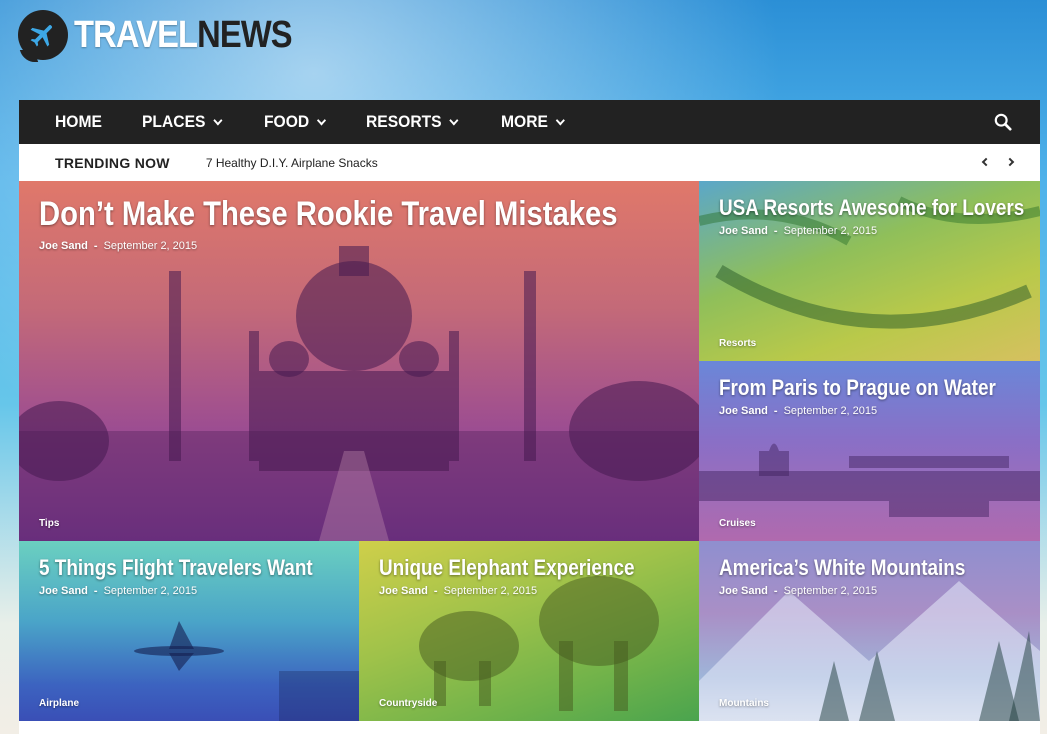  Describe the element at coordinates (43, 35) in the screenshot. I see `airplane-icon` at that location.